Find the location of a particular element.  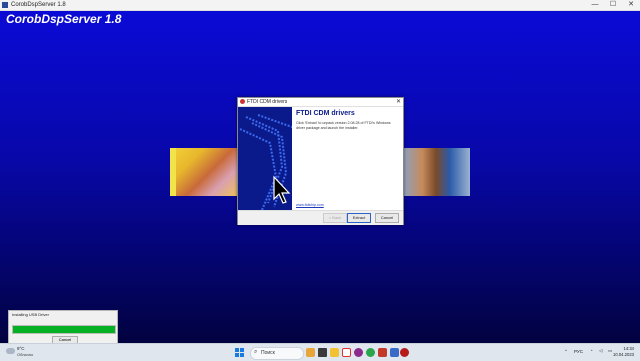

app-name-heading: CorobDspServer 1.8 is located at coordinates (64, 19).